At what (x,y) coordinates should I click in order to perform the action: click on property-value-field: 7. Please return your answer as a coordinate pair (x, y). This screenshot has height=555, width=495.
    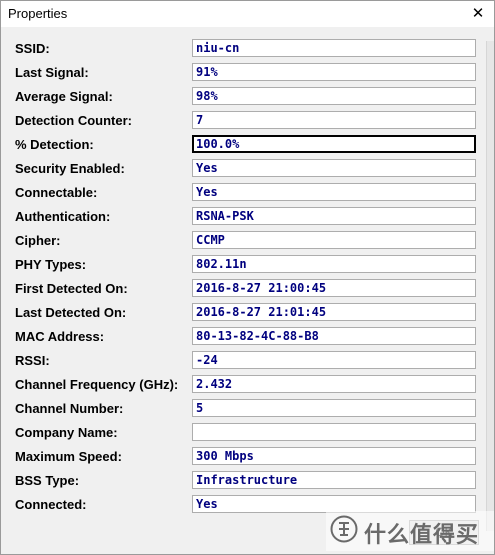
    Looking at the image, I should click on (334, 120).